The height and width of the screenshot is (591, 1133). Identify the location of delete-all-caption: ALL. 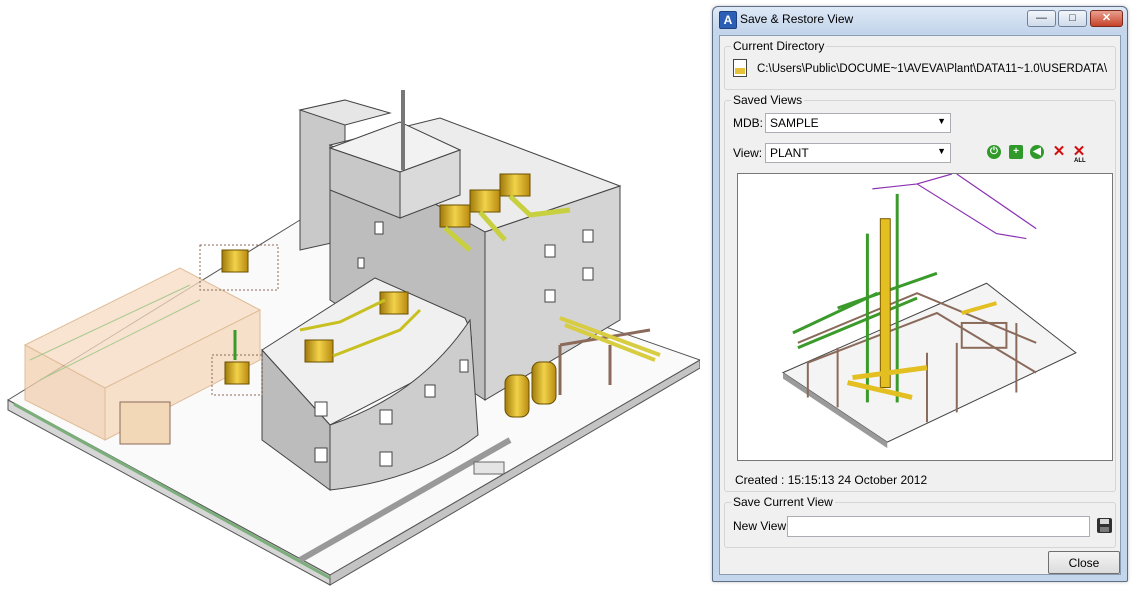
(1080, 161).